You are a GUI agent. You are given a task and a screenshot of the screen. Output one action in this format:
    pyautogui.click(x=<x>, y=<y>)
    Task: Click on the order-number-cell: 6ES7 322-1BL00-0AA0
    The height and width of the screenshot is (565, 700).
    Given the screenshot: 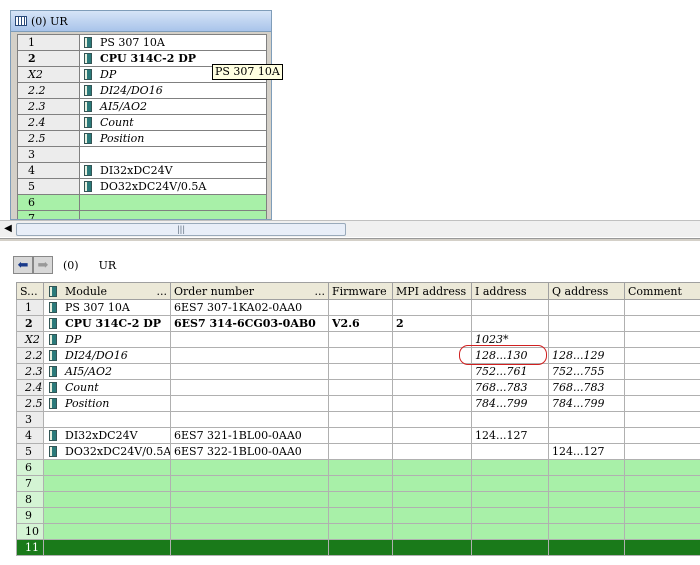 What is the action you would take?
    pyautogui.click(x=249, y=451)
    